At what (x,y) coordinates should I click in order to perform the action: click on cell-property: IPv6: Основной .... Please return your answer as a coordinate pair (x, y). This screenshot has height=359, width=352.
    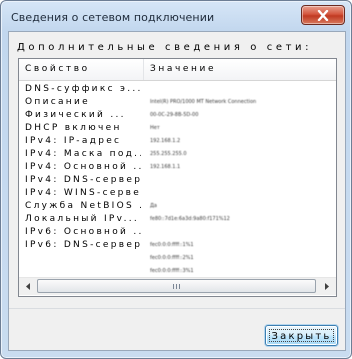
    Looking at the image, I should click on (83, 232).